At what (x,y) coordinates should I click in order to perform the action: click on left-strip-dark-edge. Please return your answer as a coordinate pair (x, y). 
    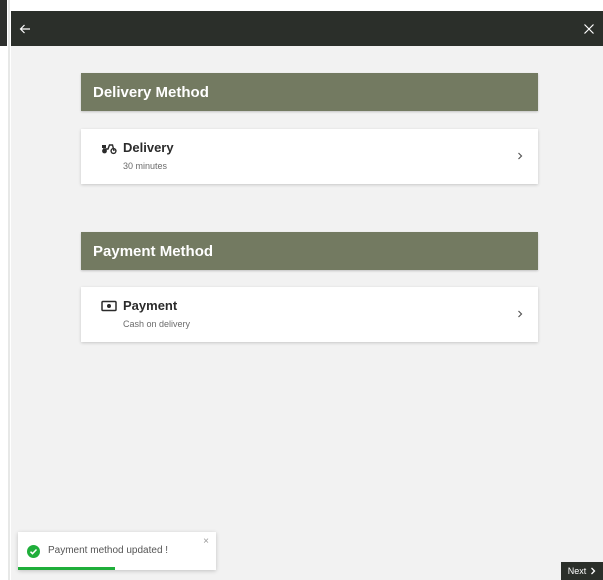
    Looking at the image, I should click on (3, 23).